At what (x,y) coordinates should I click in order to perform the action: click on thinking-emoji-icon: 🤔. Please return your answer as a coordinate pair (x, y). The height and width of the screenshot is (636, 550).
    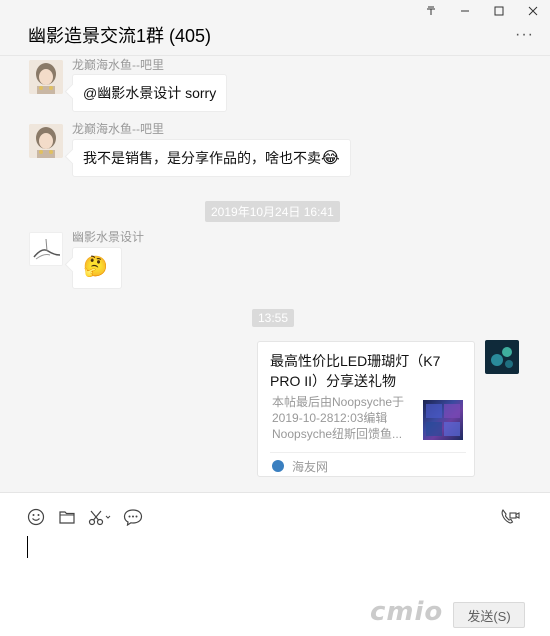
    Looking at the image, I should click on (95, 267).